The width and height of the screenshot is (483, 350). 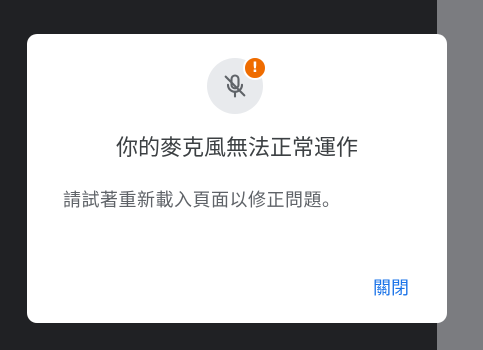 What do you see at coordinates (236, 148) in the screenshot?
I see `dialog-title: 你的麥克風無法正常運作` at bounding box center [236, 148].